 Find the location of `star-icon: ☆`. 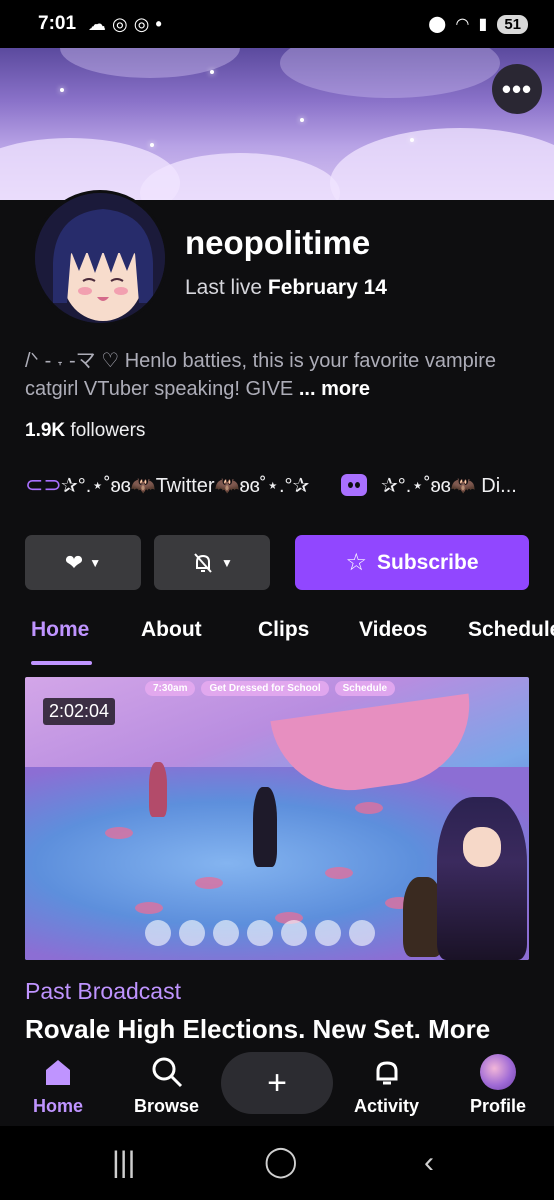

star-icon: ☆ is located at coordinates (356, 562).